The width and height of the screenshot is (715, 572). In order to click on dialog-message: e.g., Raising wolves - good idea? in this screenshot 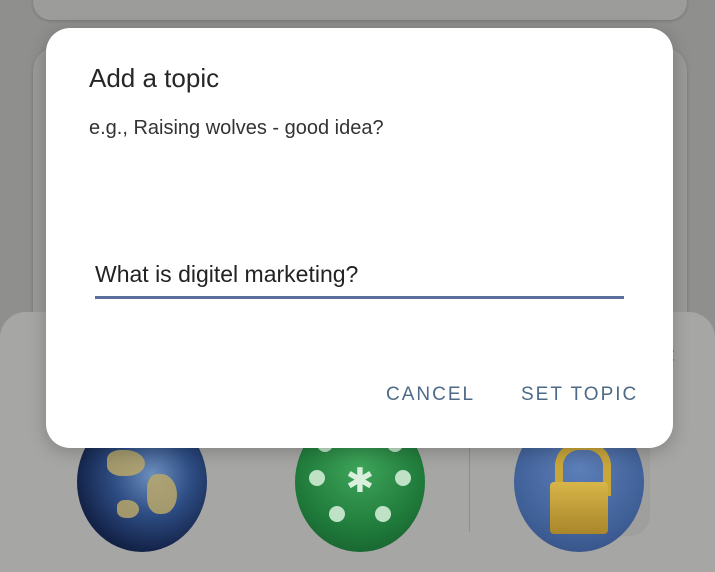, I will do `click(236, 128)`.